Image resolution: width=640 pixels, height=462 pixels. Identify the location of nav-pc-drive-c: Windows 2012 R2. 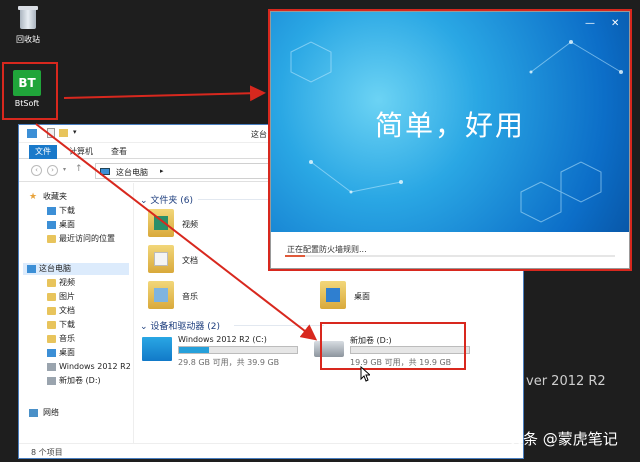
(89, 367).